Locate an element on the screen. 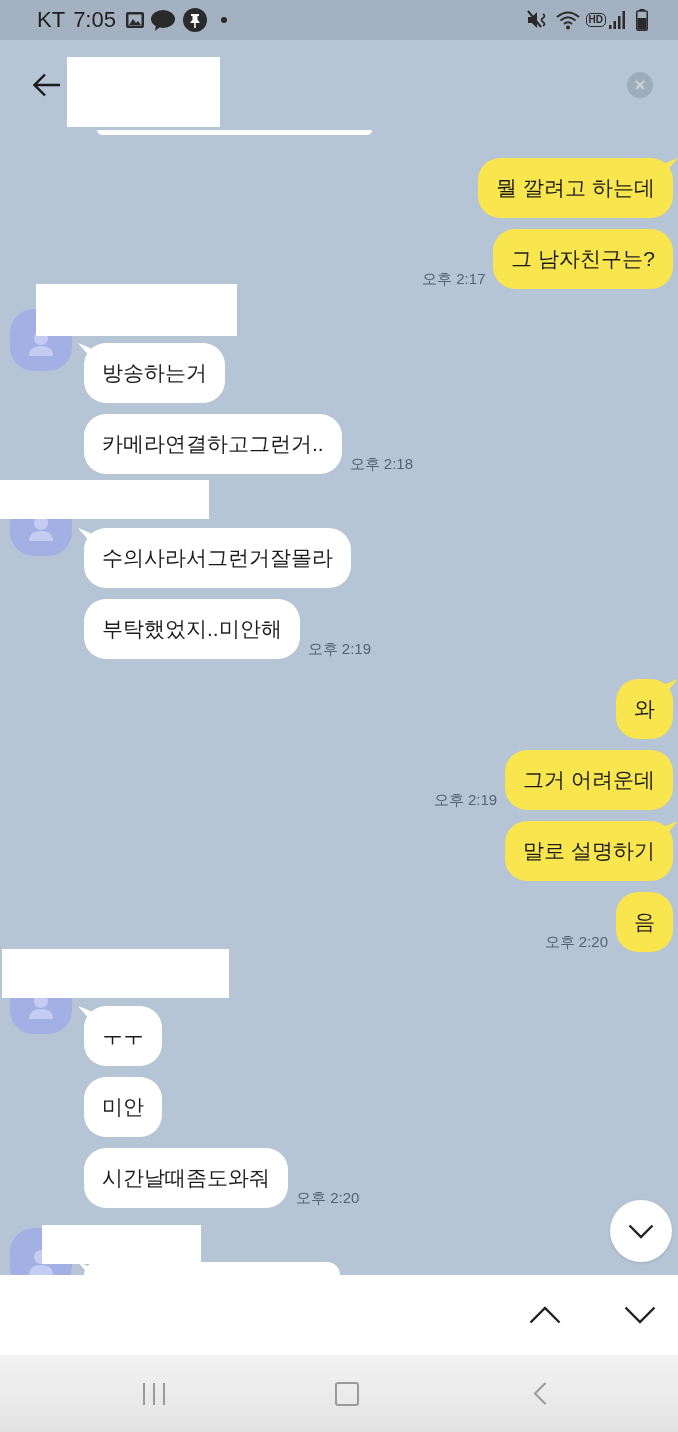  scroll-down-button is located at coordinates (641, 1231).